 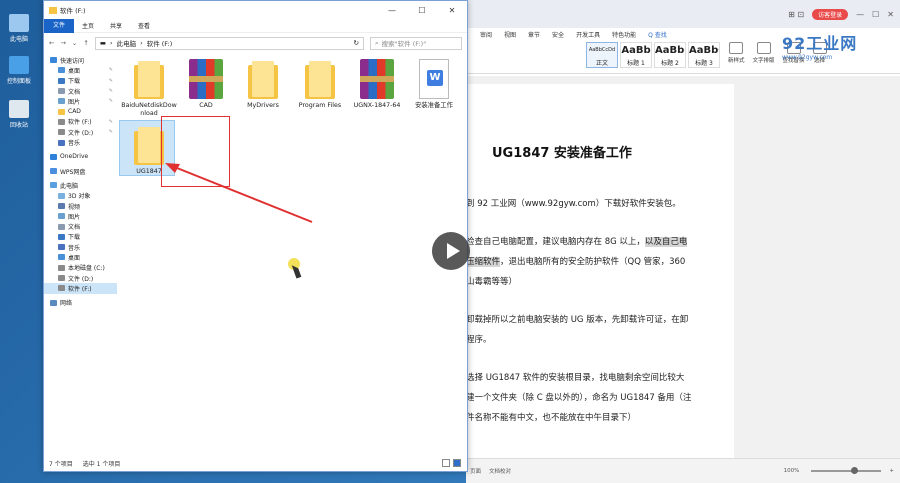 What do you see at coordinates (242, 194) in the screenshot?
I see `arrow-line` at bounding box center [242, 194].